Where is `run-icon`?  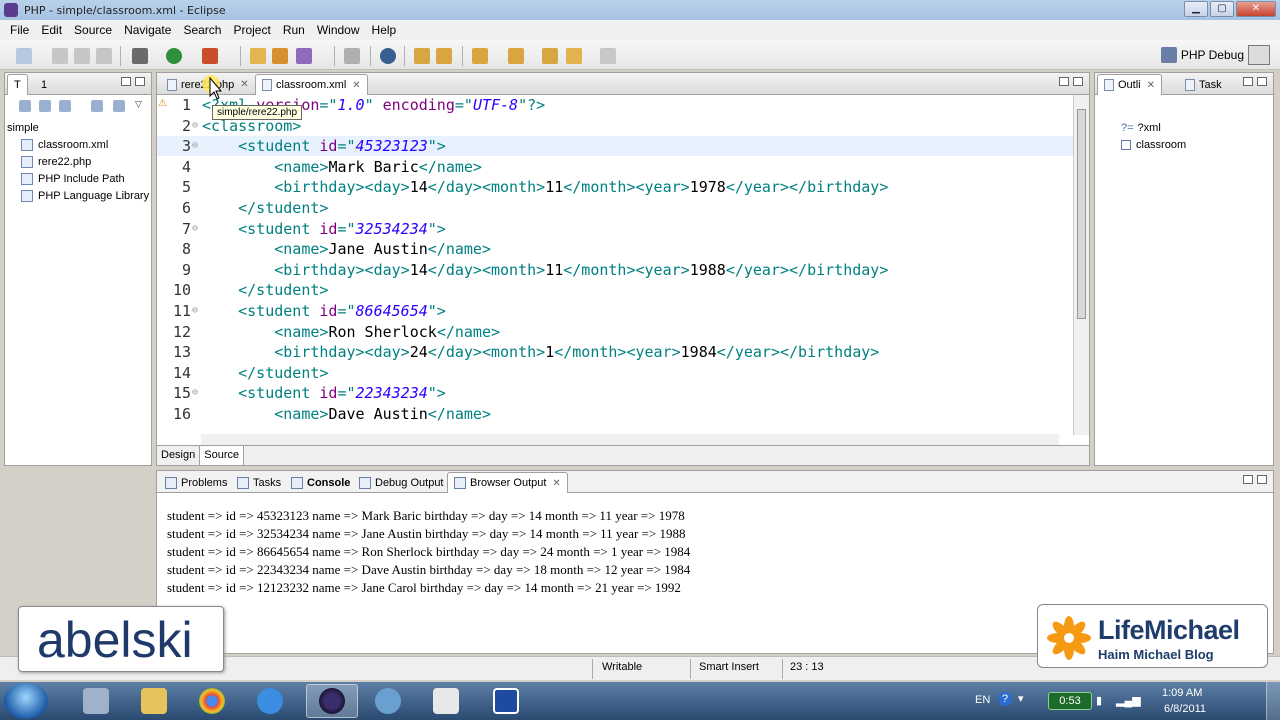
run-icon is located at coordinates (174, 56).